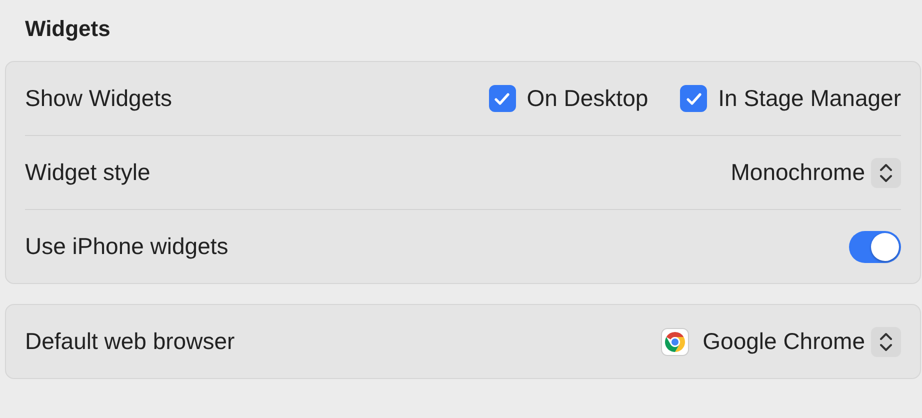 The image size is (922, 418). I want to click on setting-label: Use iPhone widgets, so click(127, 246).